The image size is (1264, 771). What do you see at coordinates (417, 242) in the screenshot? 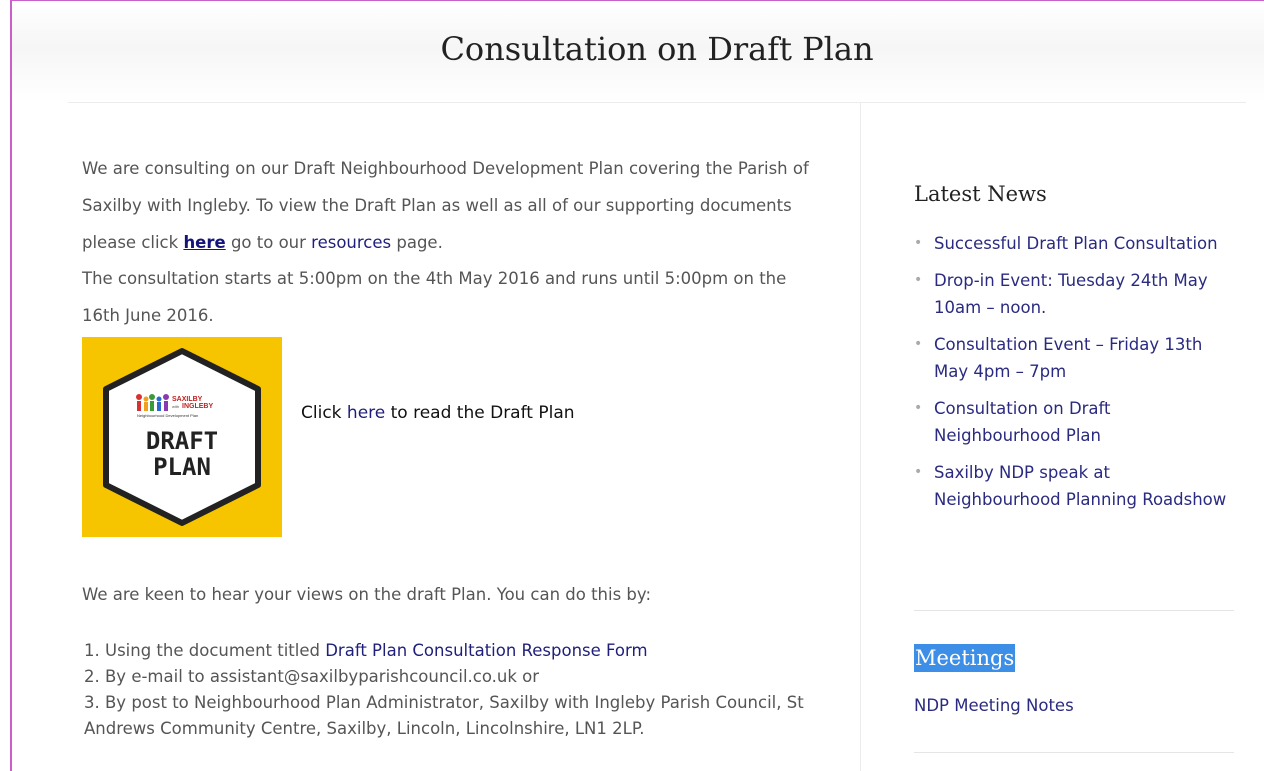
I see `intro-end-text: page.` at bounding box center [417, 242].